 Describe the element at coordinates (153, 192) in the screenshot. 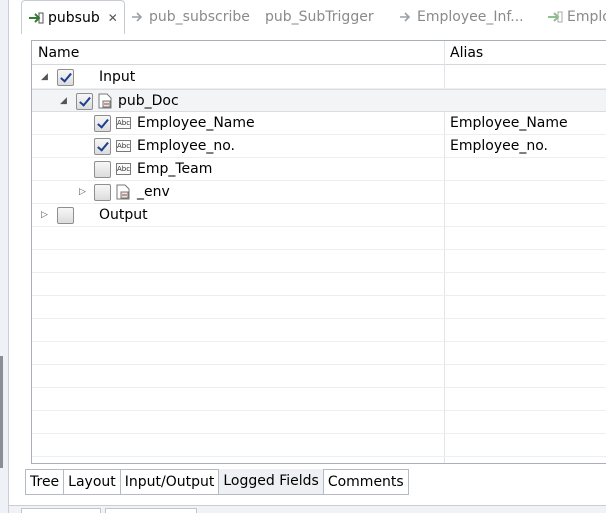

I see `row-label: _env` at that location.